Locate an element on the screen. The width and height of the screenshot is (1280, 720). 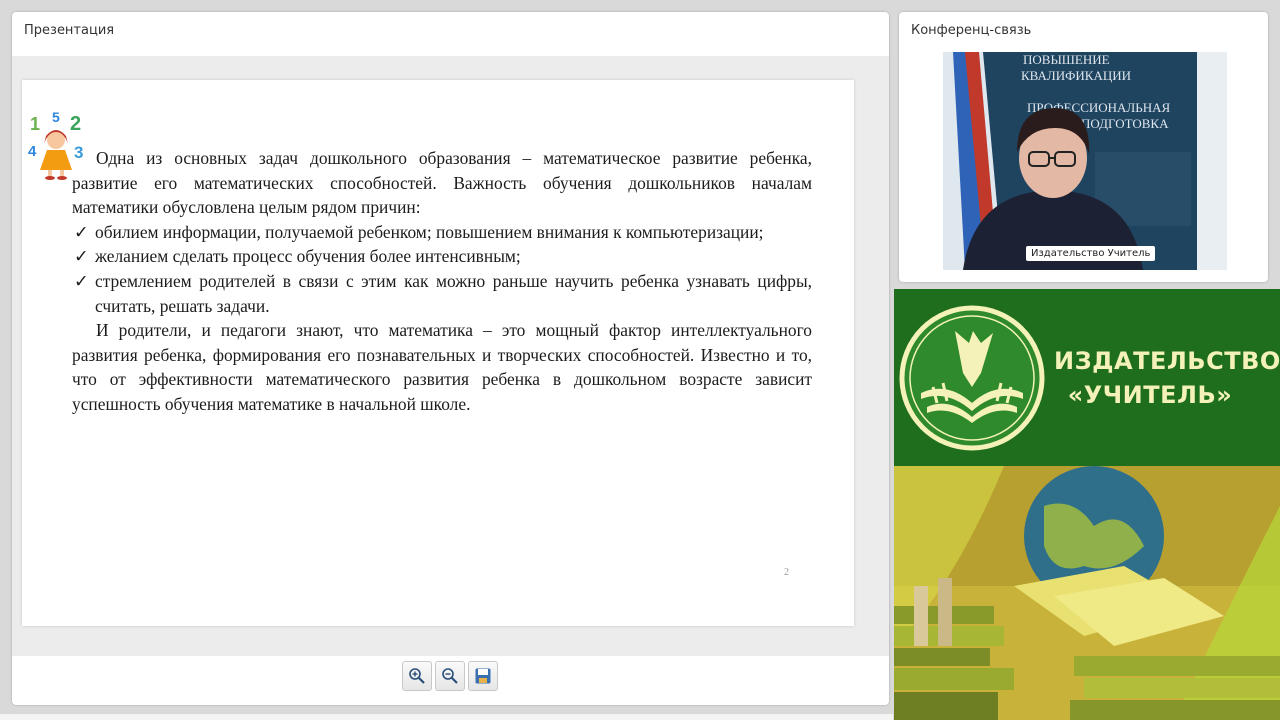
zoom-out-button is located at coordinates (450, 676).